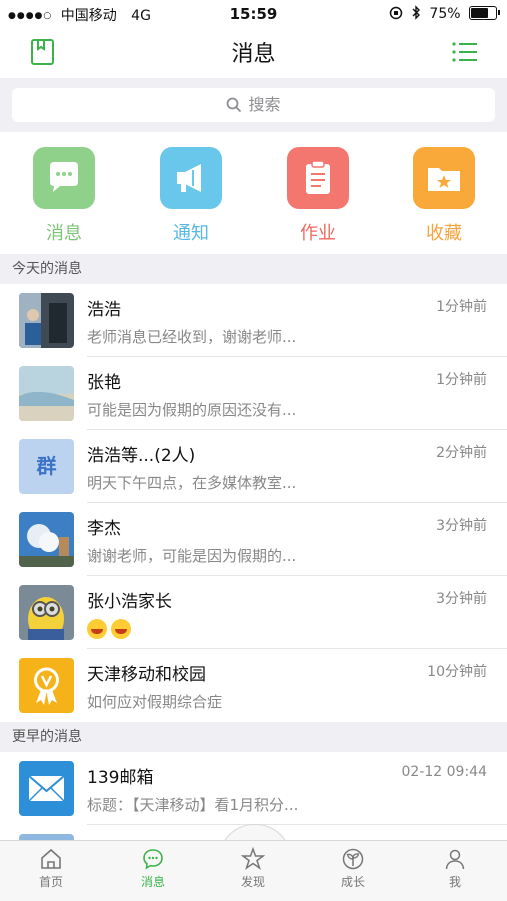 The image size is (507, 901). What do you see at coordinates (120, 778) in the screenshot?
I see `contact-name: 139邮箱` at bounding box center [120, 778].